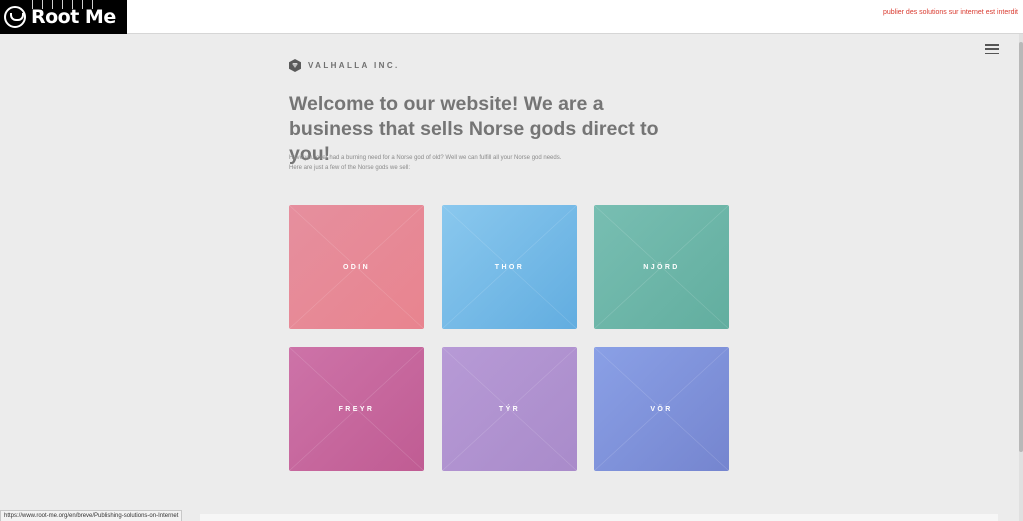 This screenshot has width=1023, height=521. Describe the element at coordinates (295, 65) in the screenshot. I see `gem-hexagon-icon` at that location.